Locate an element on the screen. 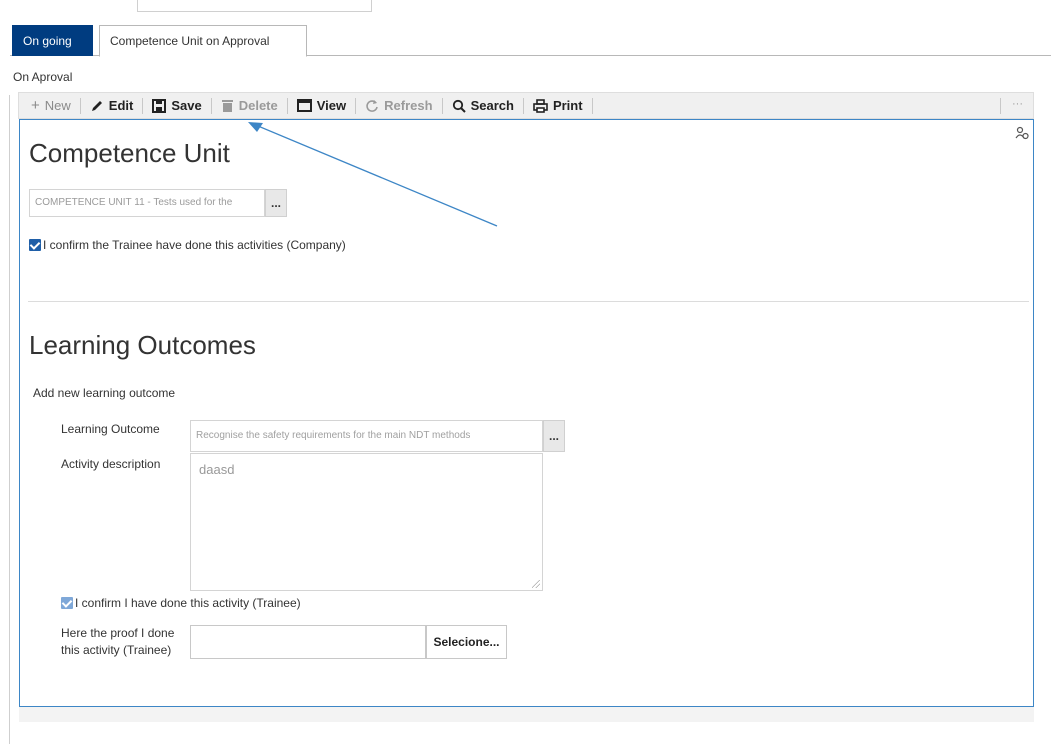  annotation-arrow is located at coordinates (373, 174).